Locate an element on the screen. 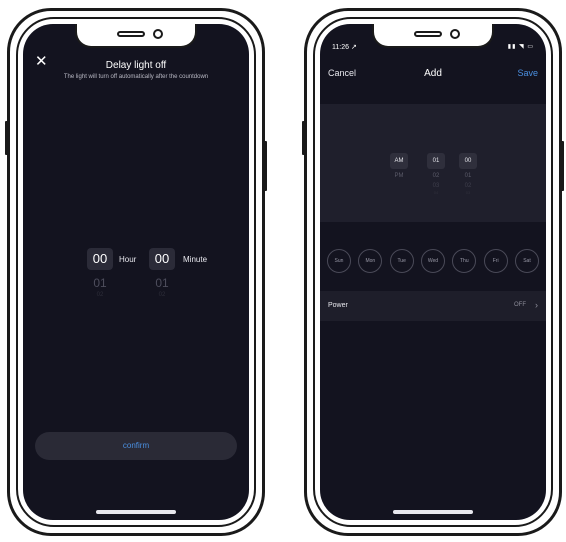  day-toggle-tue: Tue is located at coordinates (401, 261).